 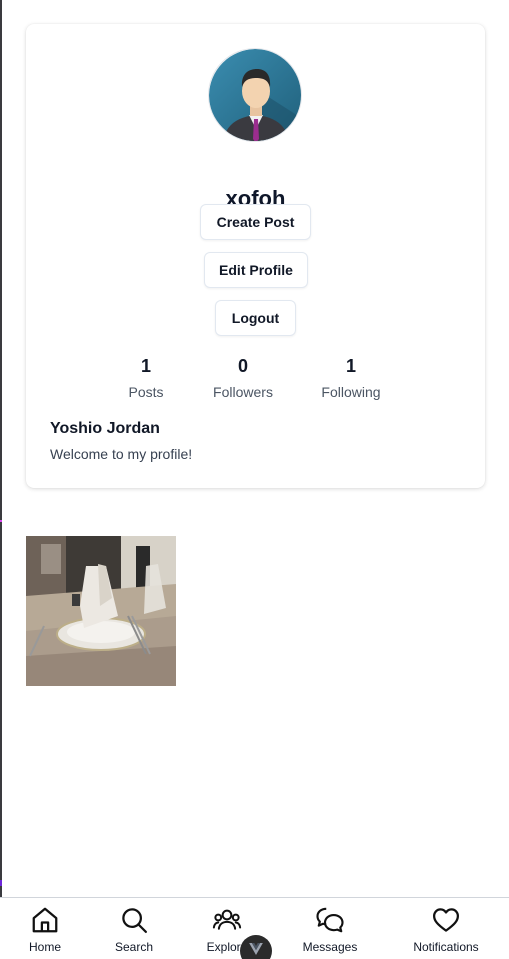 I want to click on nav-search-label: Search, so click(x=134, y=947).